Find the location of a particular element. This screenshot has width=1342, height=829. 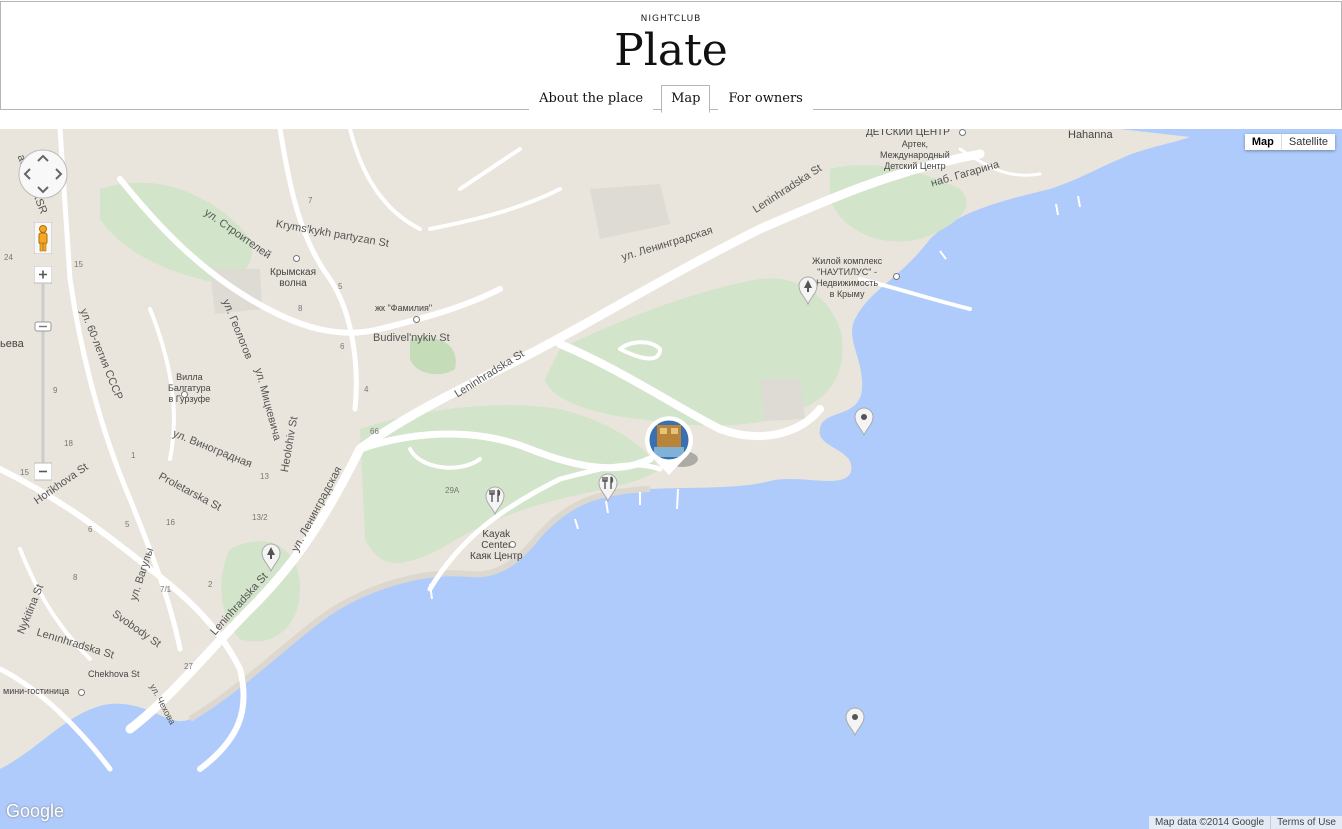

house-number: 24 is located at coordinates (8, 257).